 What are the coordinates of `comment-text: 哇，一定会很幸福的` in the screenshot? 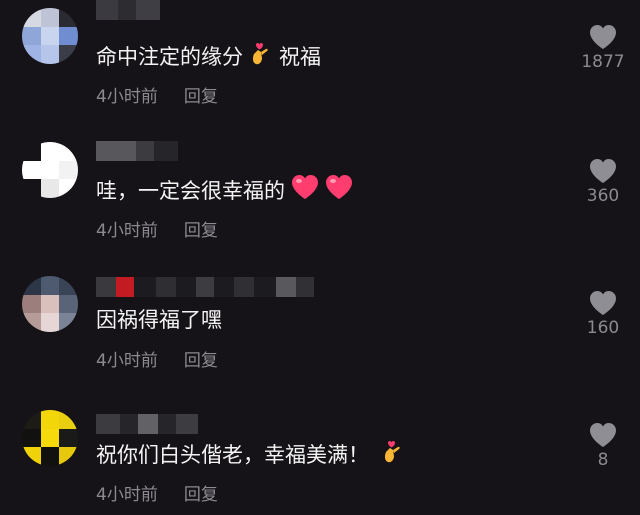 It's located at (224, 190).